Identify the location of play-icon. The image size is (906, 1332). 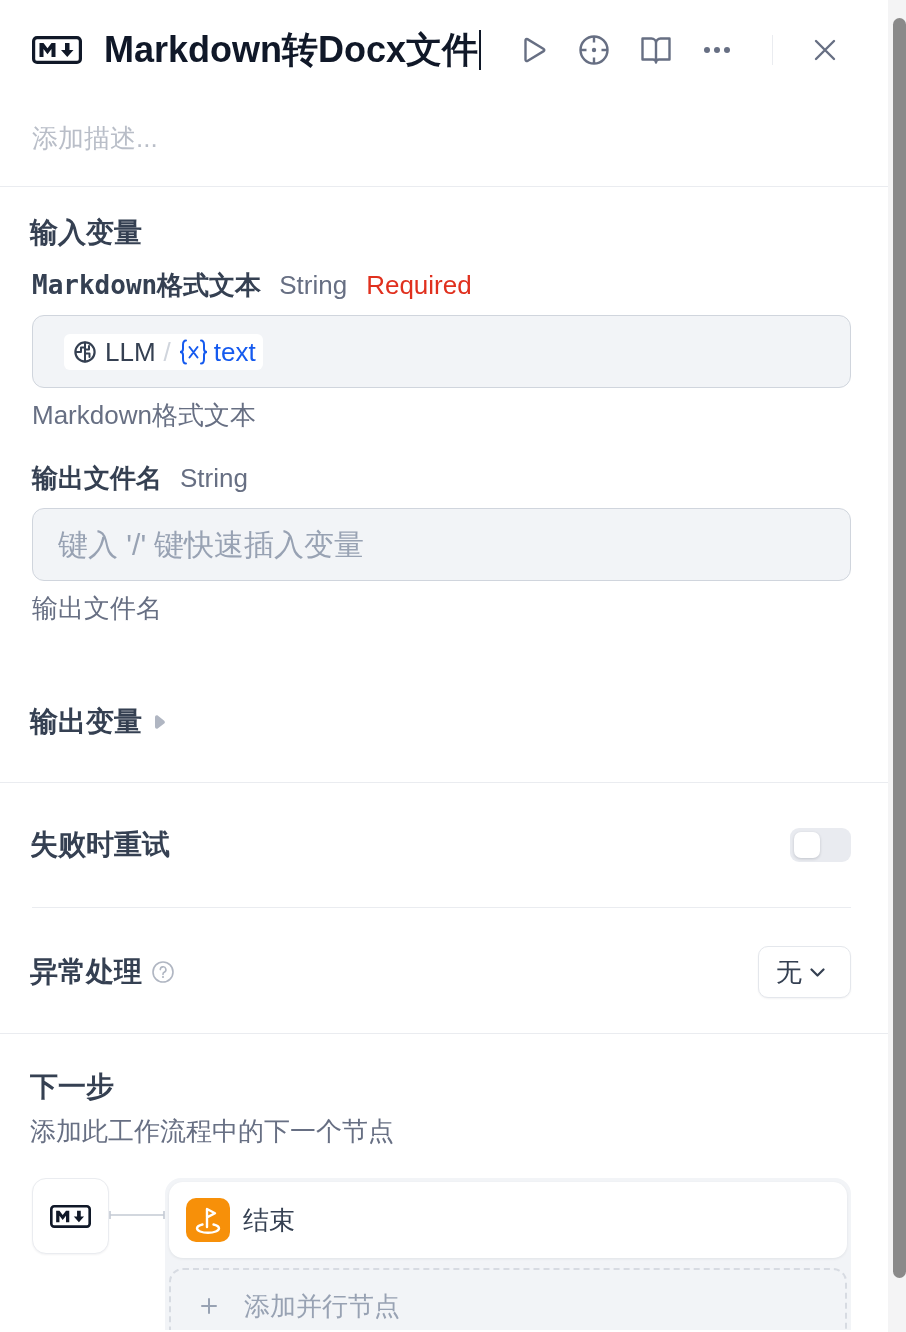
(534, 50).